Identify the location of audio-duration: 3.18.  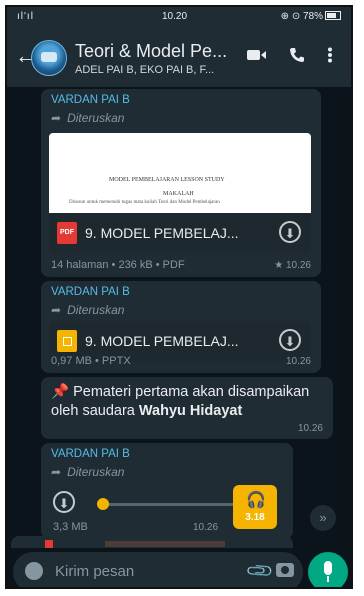
(255, 517).